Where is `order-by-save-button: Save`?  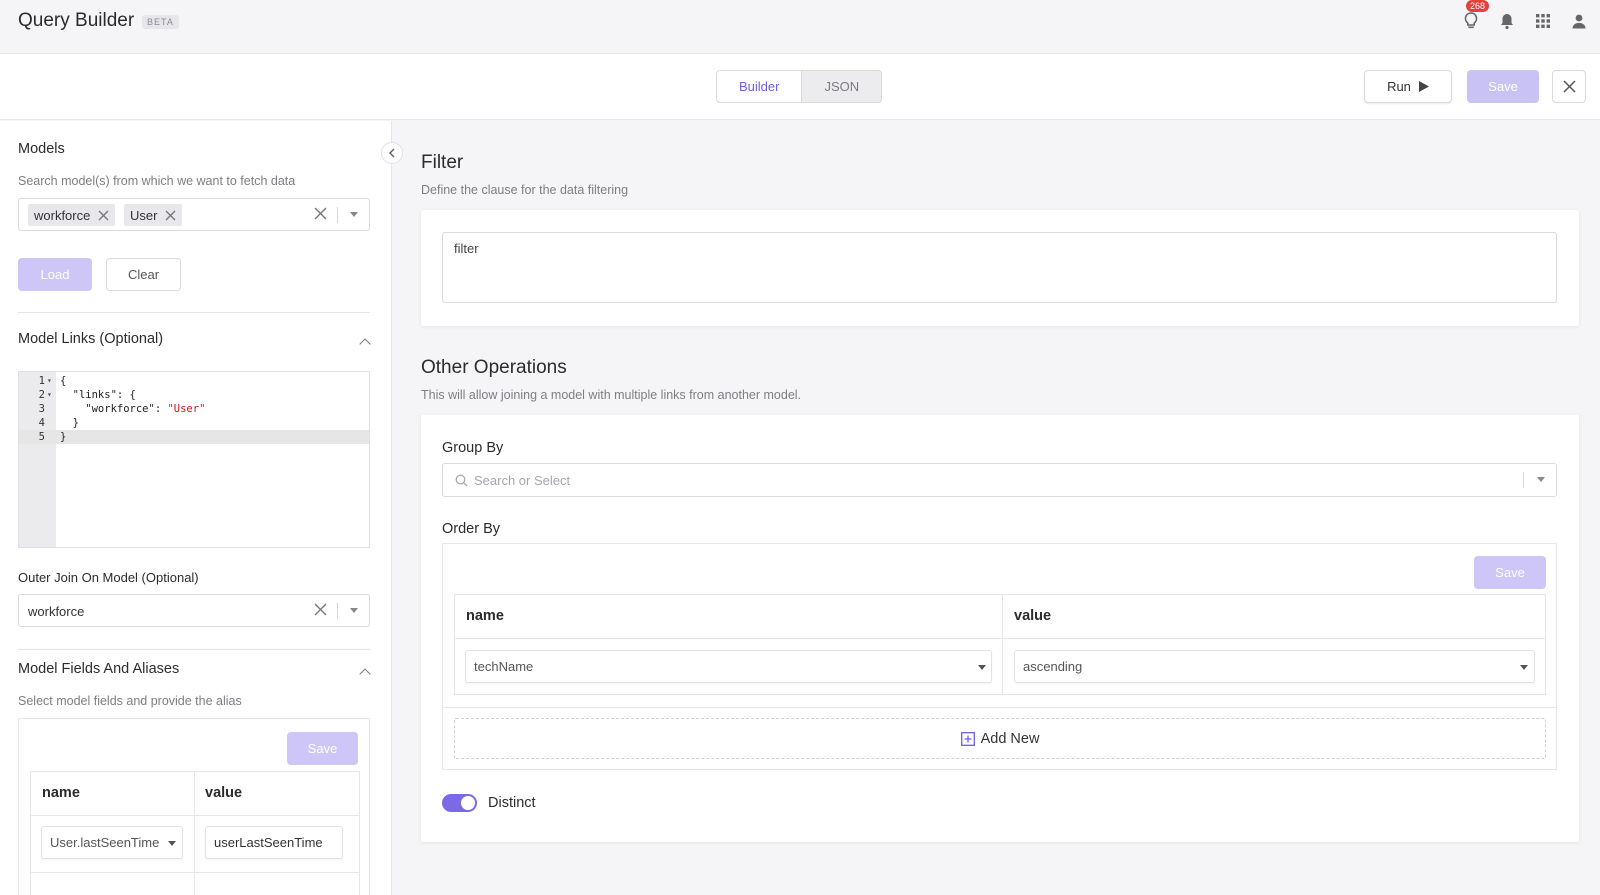
order-by-save-button: Save is located at coordinates (1510, 572).